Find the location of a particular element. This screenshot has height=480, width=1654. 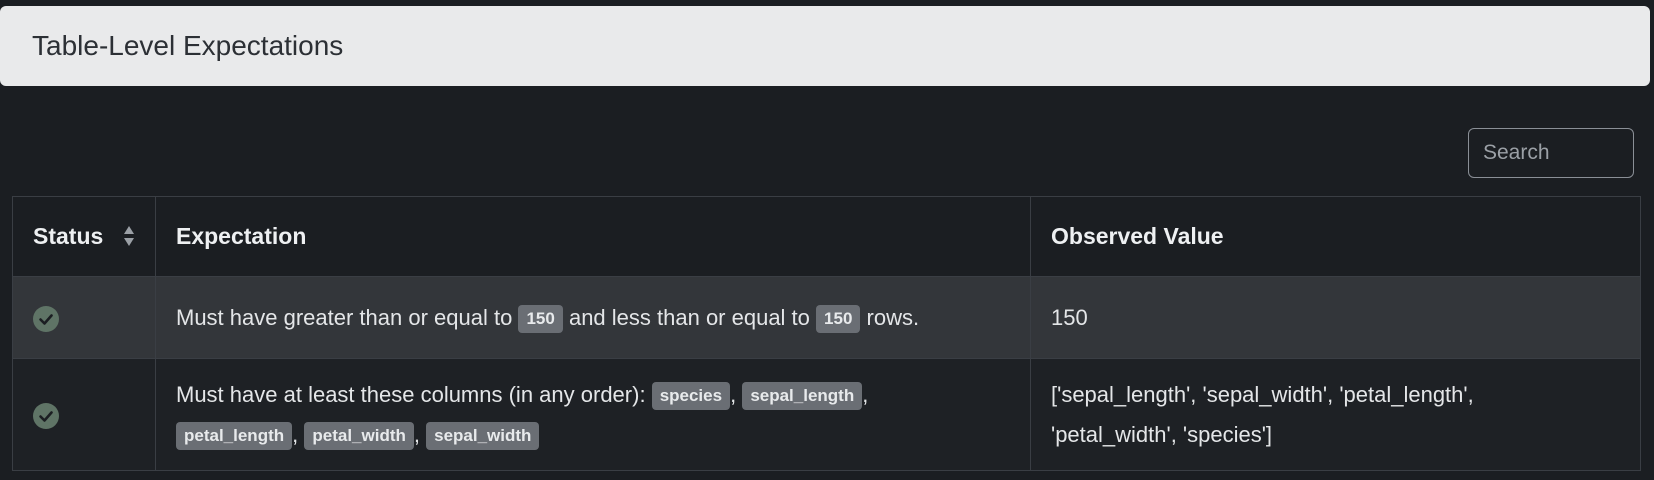

expectation-column-header: Expectation is located at coordinates (593, 236).